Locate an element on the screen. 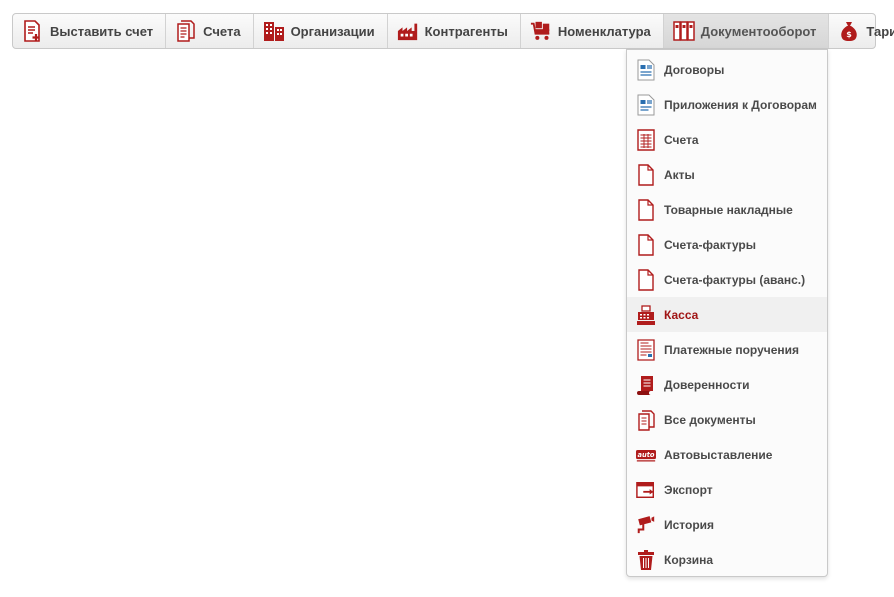 Image resolution: width=894 pixels, height=597 pixels. menu-label: Тарифы is located at coordinates (880, 31).